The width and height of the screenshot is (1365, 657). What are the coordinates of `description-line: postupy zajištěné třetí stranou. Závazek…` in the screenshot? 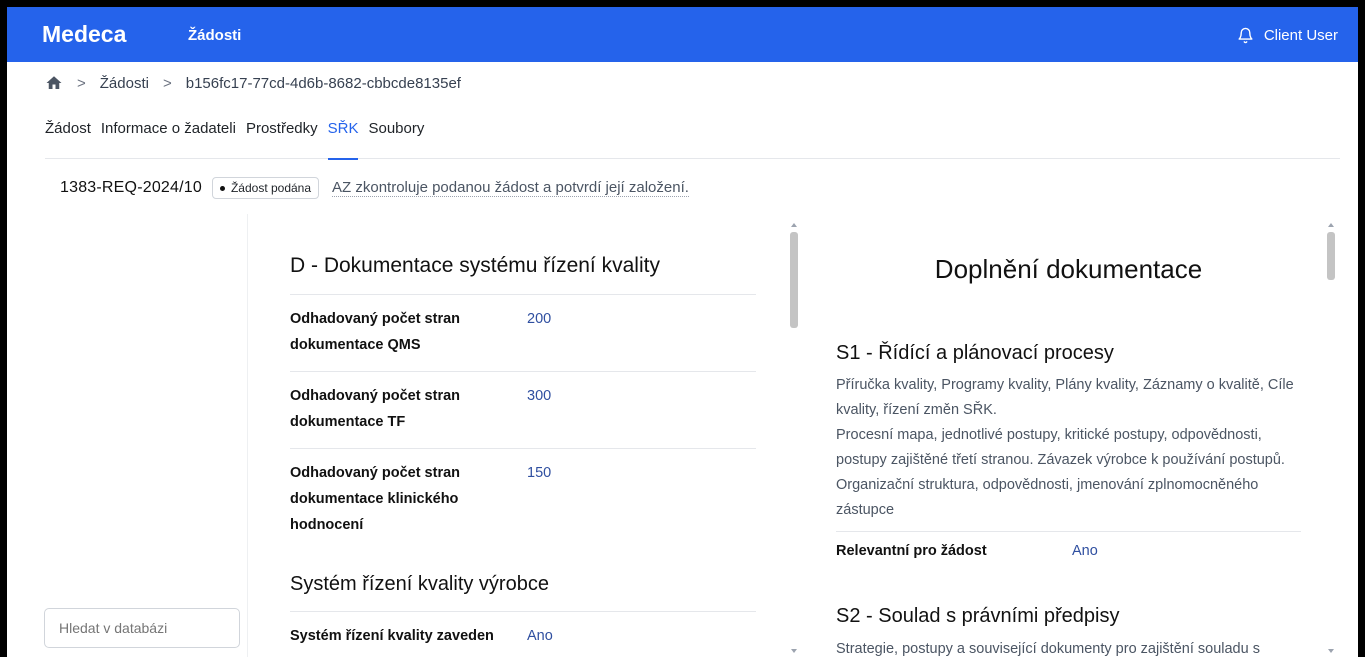 It's located at (1060, 460).